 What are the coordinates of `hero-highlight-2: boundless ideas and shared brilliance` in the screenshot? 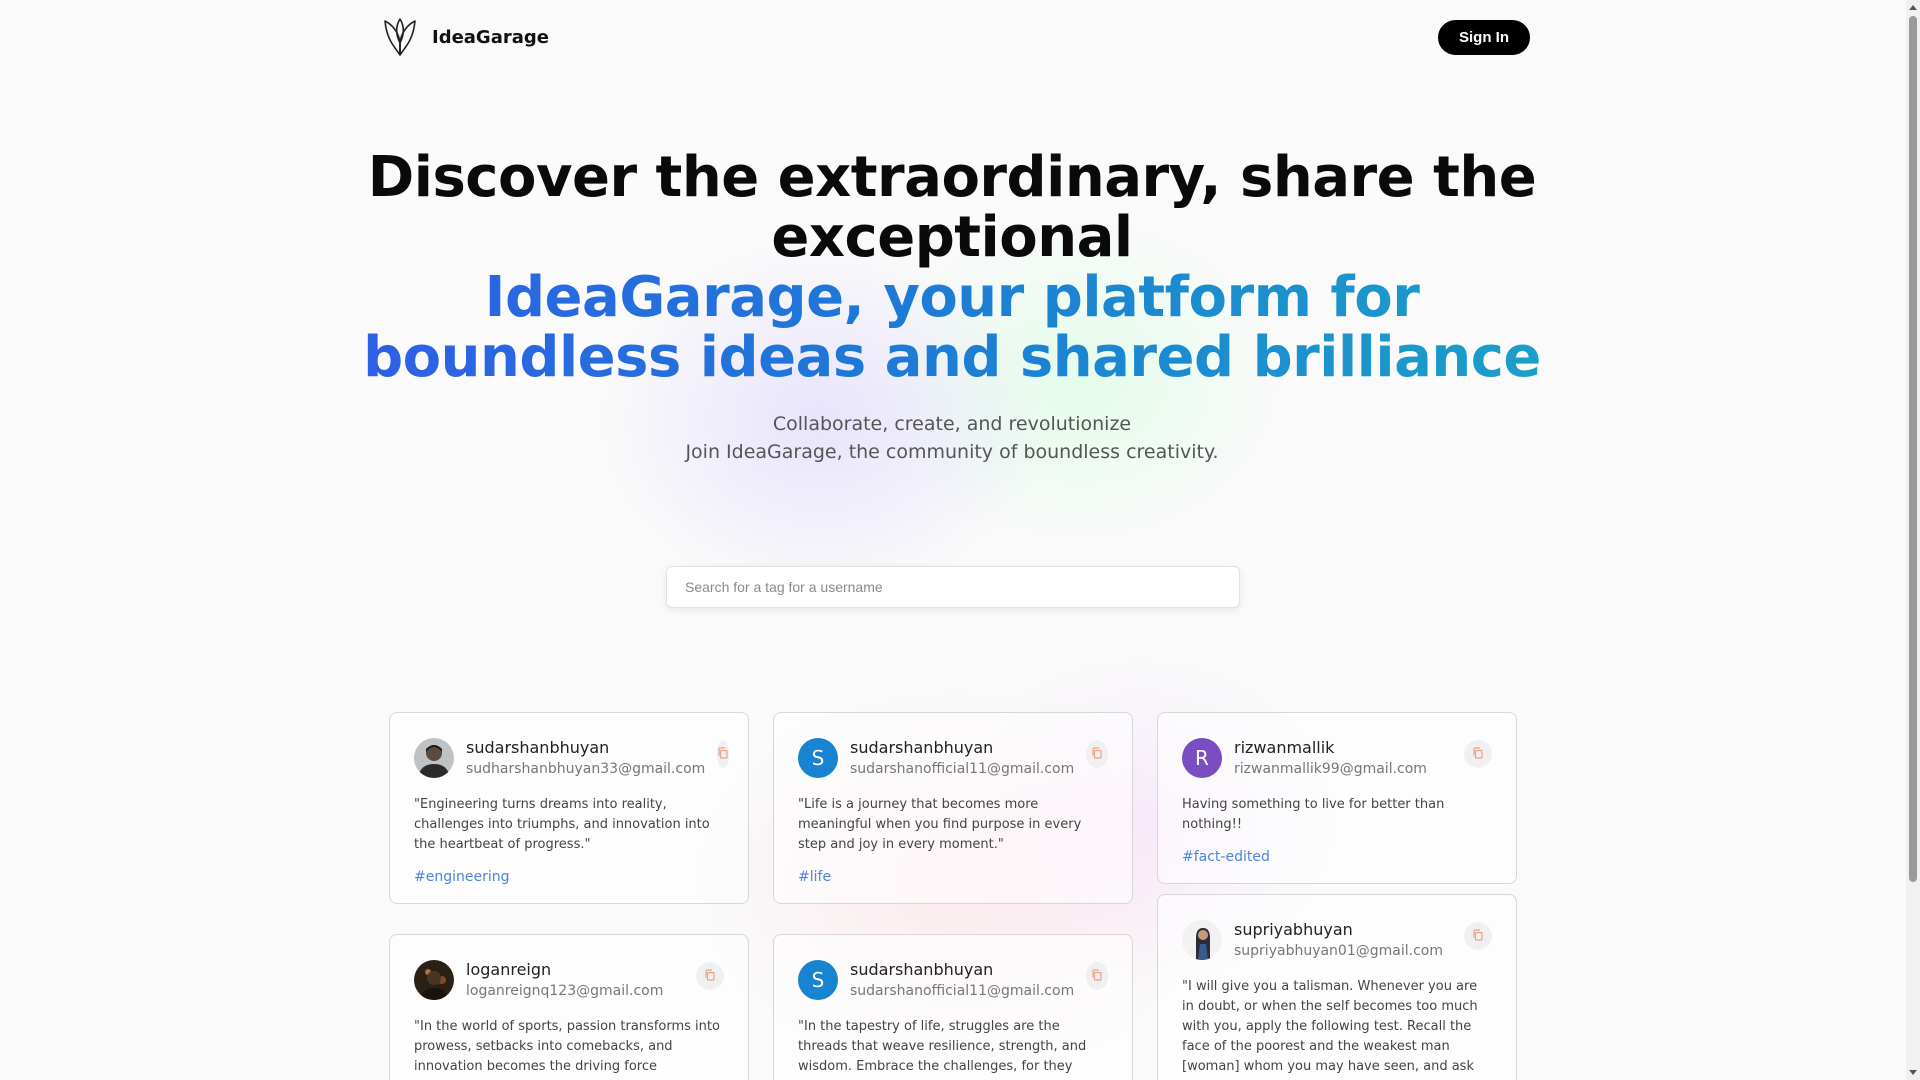 It's located at (952, 358).